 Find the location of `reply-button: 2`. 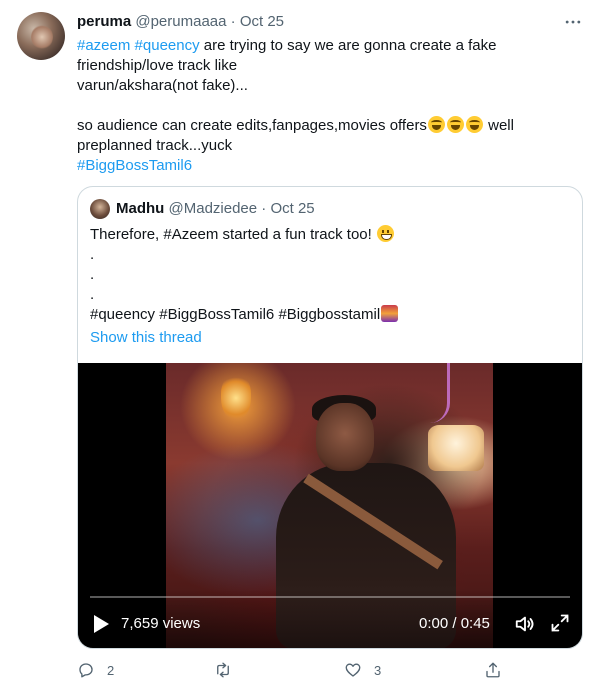

reply-button: 2 is located at coordinates (95, 670).